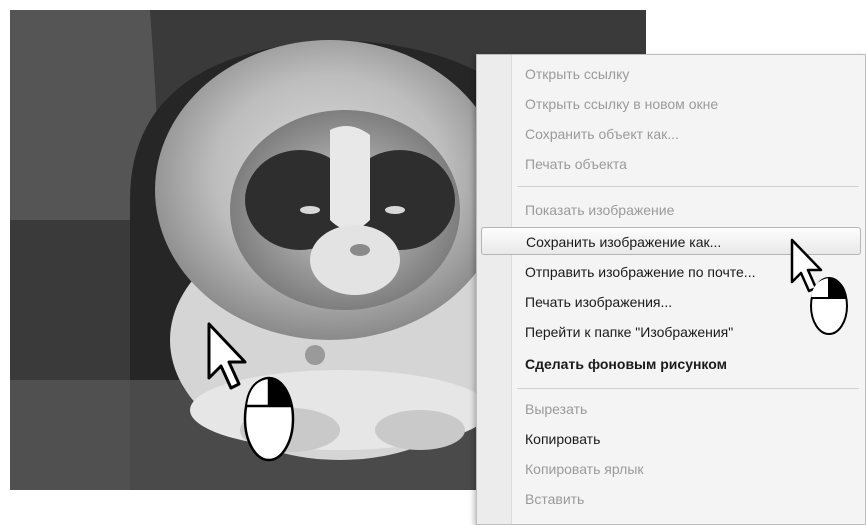  I want to click on menu-item-copy: Копировать, so click(693, 439).